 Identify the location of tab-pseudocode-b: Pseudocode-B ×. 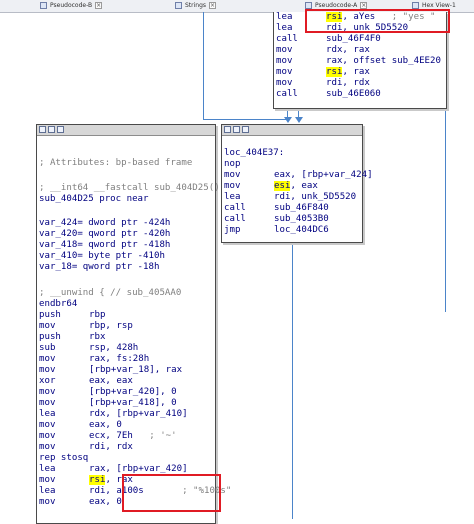
(71, 6).